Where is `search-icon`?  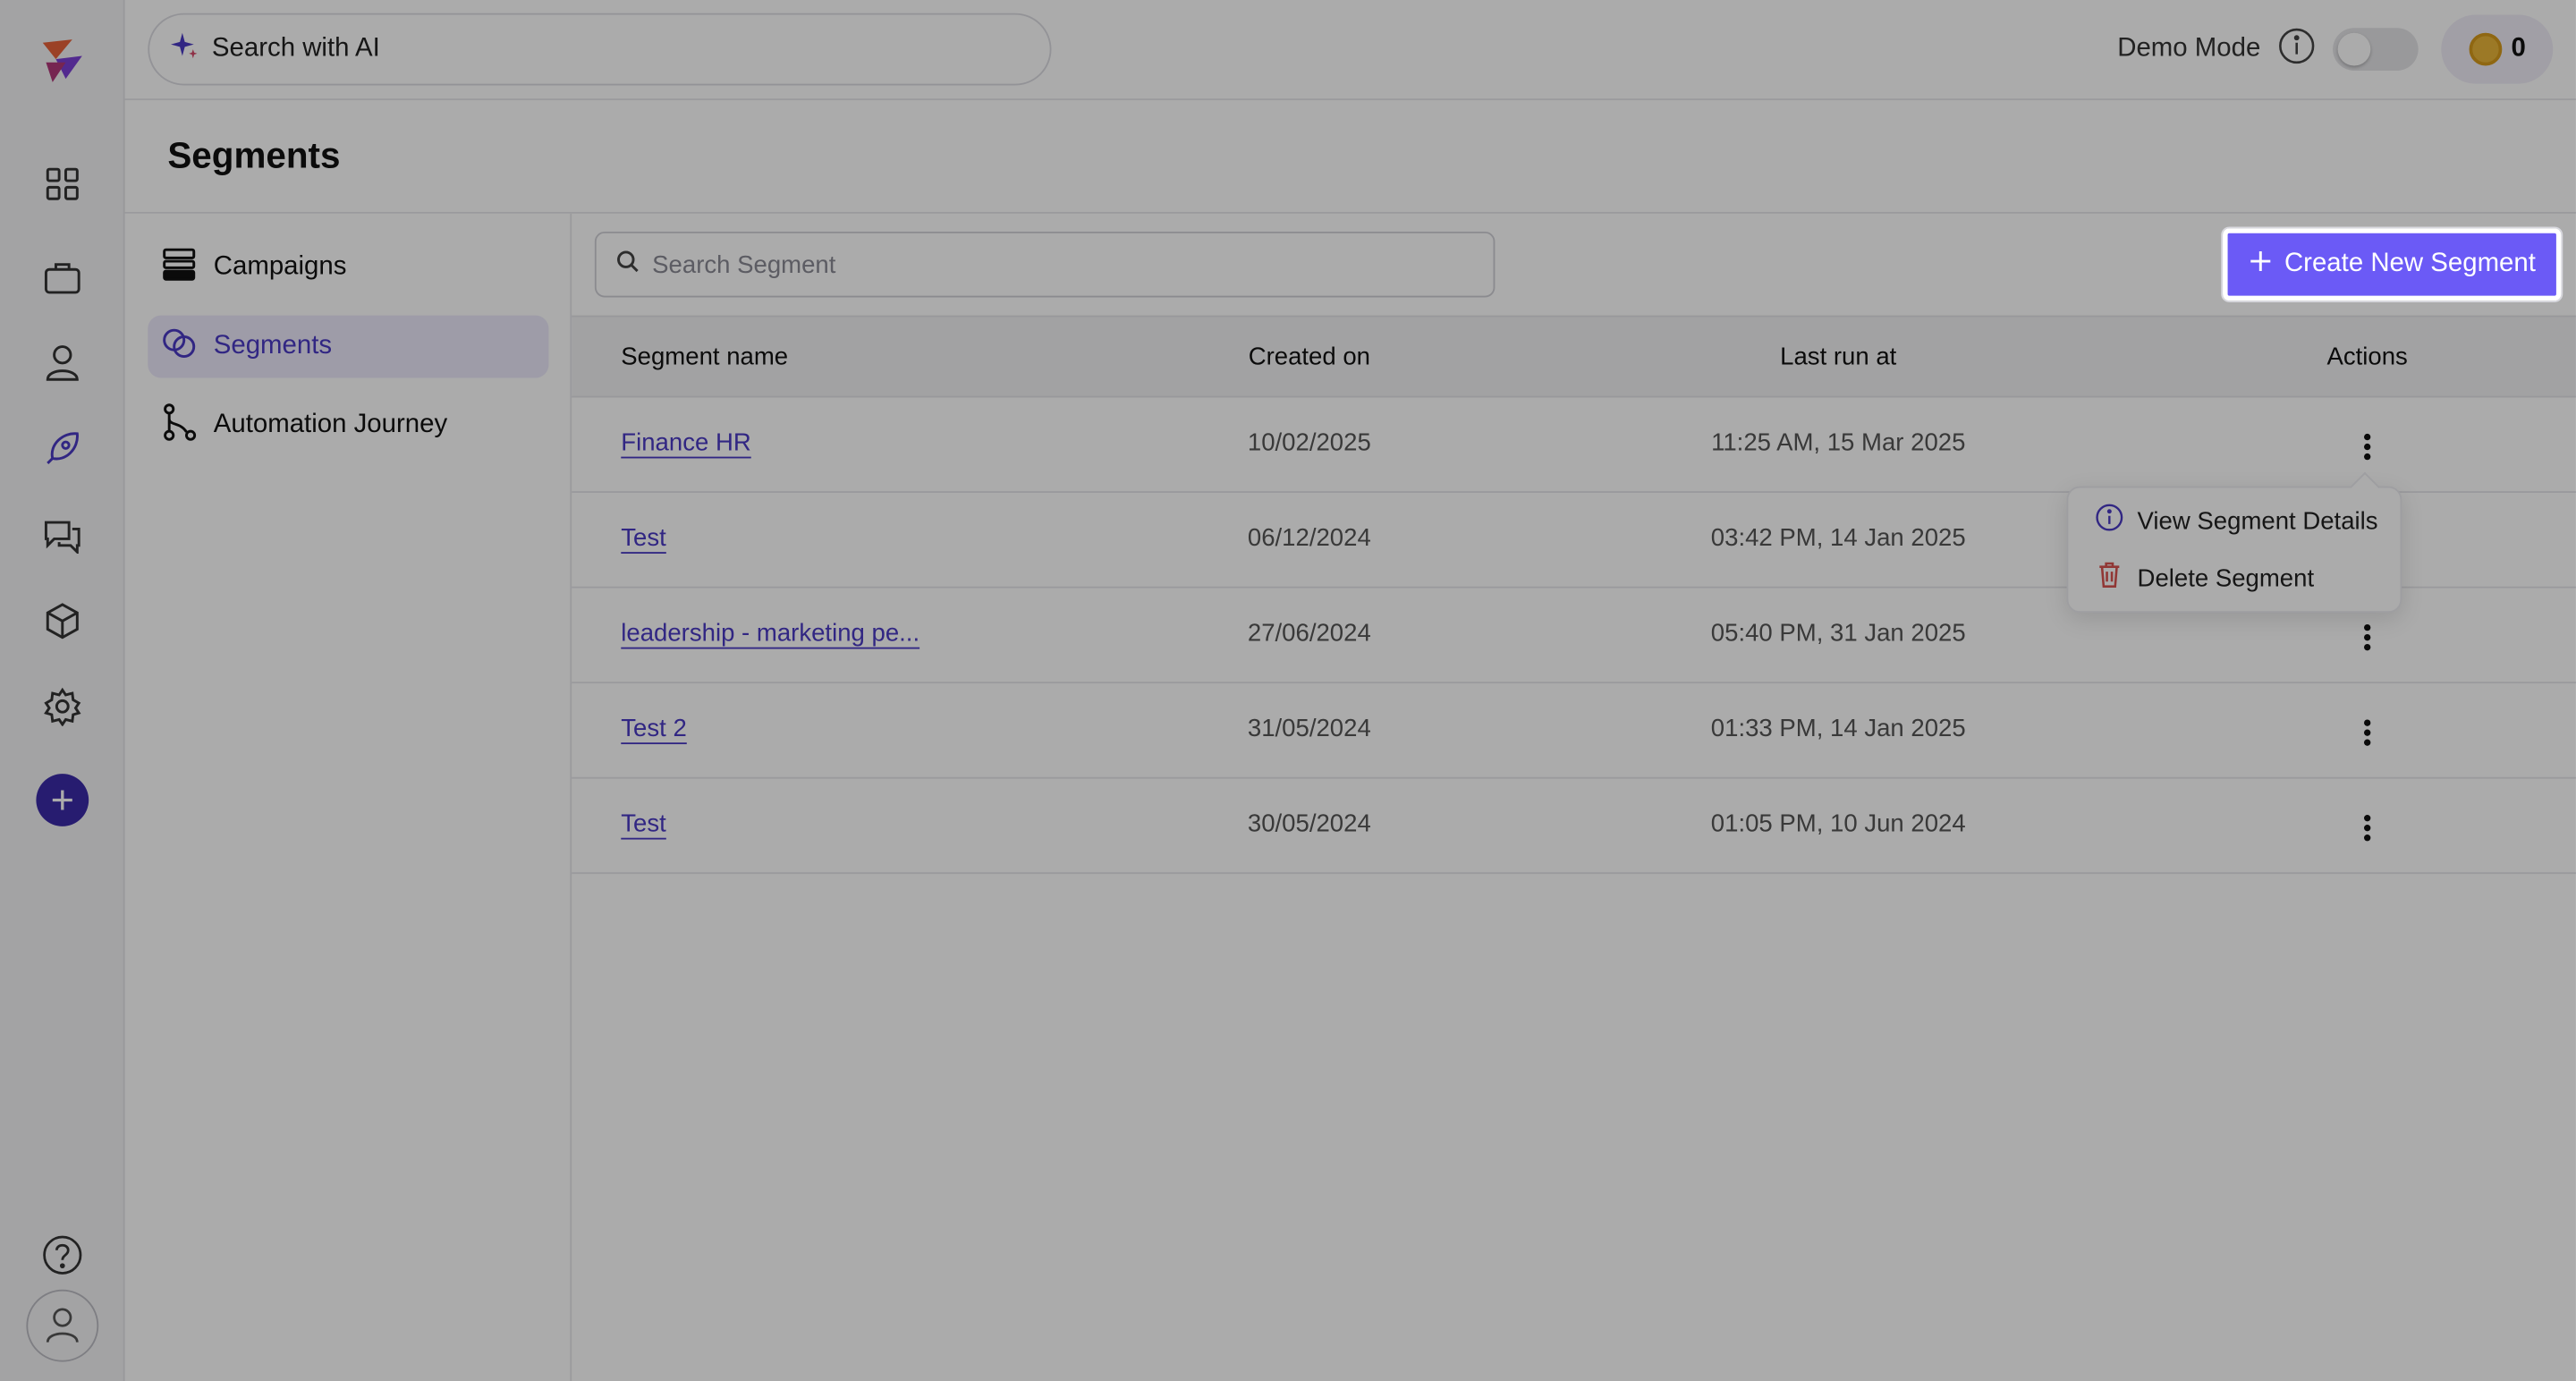
search-icon is located at coordinates (628, 264).